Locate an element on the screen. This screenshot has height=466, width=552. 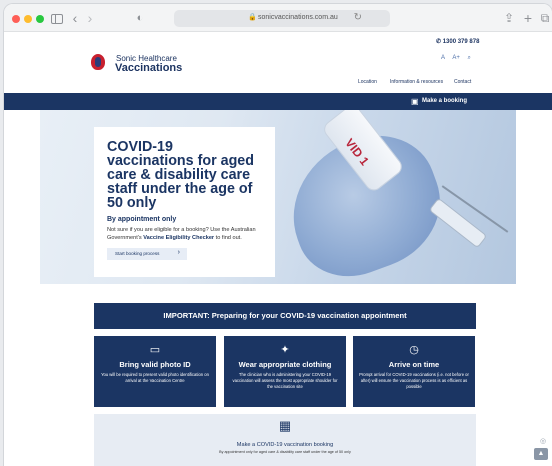
eligibility-checker-link: Vaccine Eligibility Checker is located at coordinates (178, 238).